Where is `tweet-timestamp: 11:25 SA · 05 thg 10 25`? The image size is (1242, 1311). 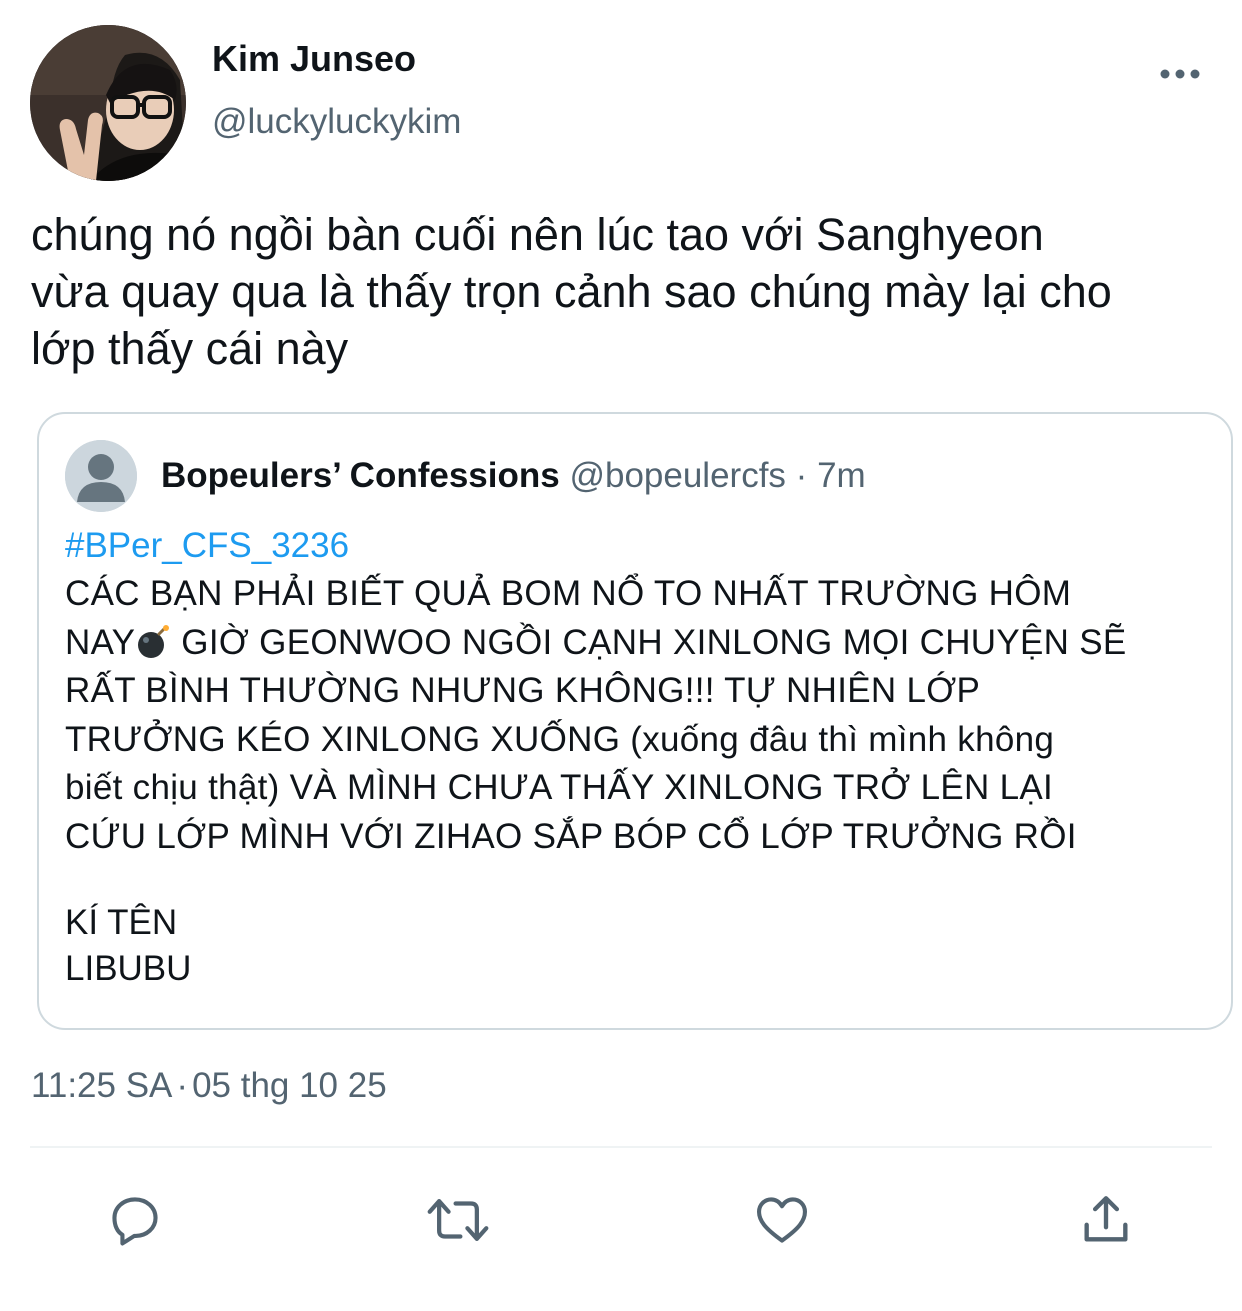
tweet-timestamp: 11:25 SA · 05 thg 10 25 is located at coordinates (209, 1086).